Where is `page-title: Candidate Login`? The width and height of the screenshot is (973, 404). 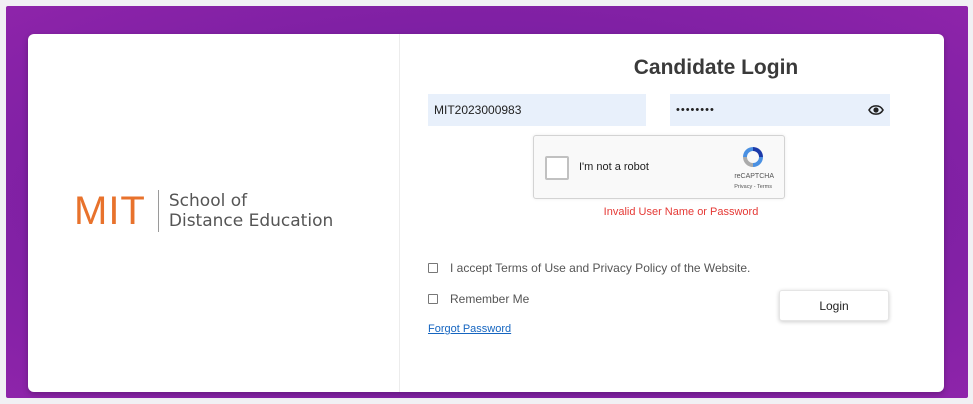 page-title: Candidate Login is located at coordinates (716, 67).